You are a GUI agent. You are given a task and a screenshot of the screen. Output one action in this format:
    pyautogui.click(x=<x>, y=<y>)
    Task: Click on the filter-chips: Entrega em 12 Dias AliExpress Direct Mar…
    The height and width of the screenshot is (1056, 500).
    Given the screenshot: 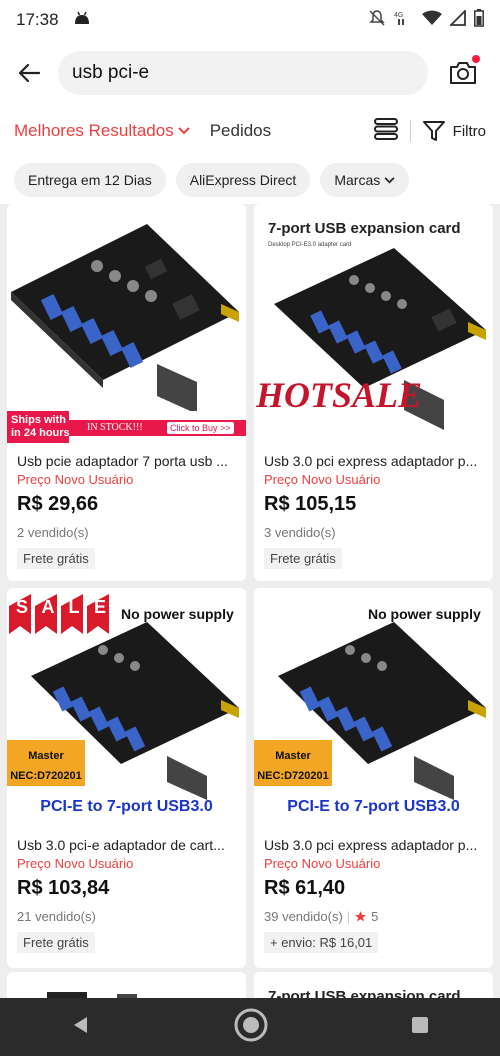 What is the action you would take?
    pyautogui.click(x=250, y=180)
    